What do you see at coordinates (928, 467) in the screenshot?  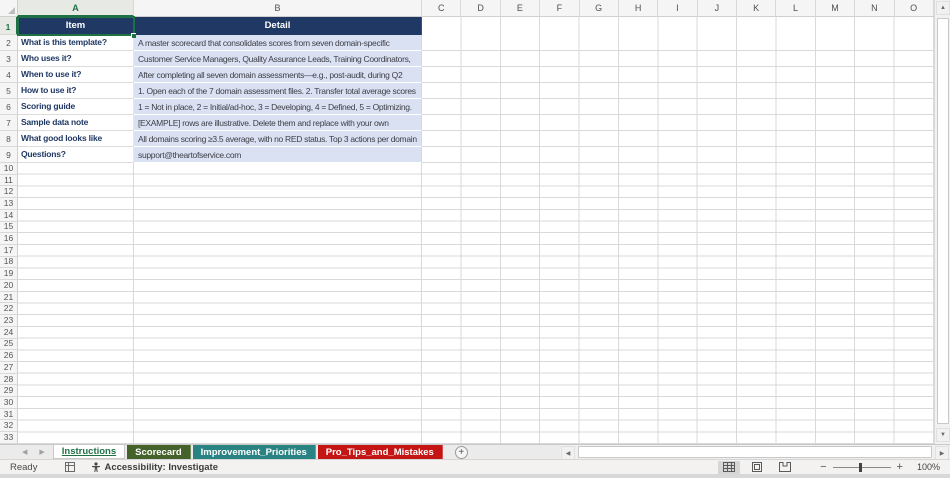 I see `zoom-level-label: 100%` at bounding box center [928, 467].